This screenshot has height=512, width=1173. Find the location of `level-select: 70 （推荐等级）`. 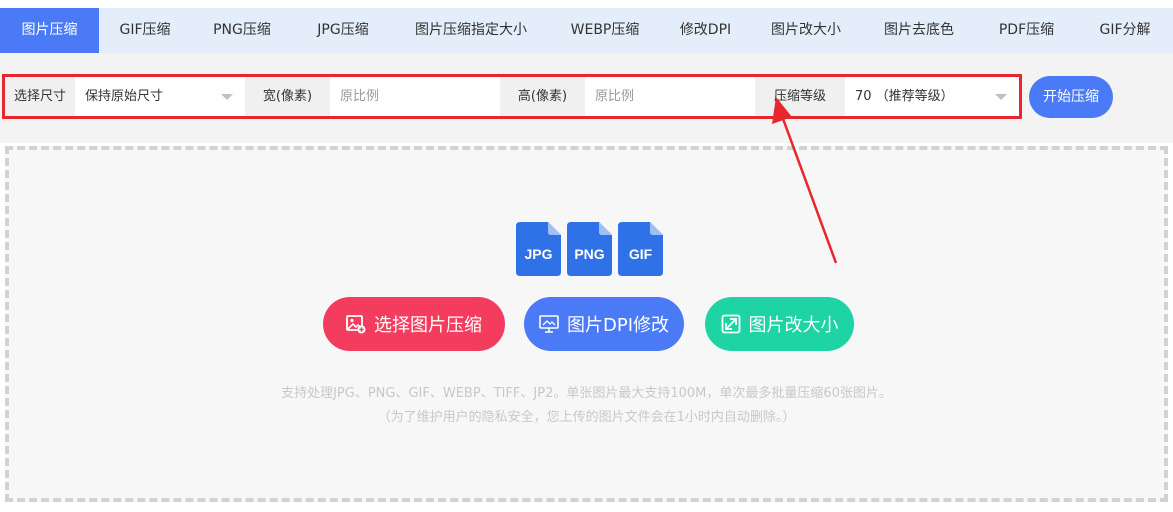

level-select: 70 （推荐等级） is located at coordinates (932, 96).